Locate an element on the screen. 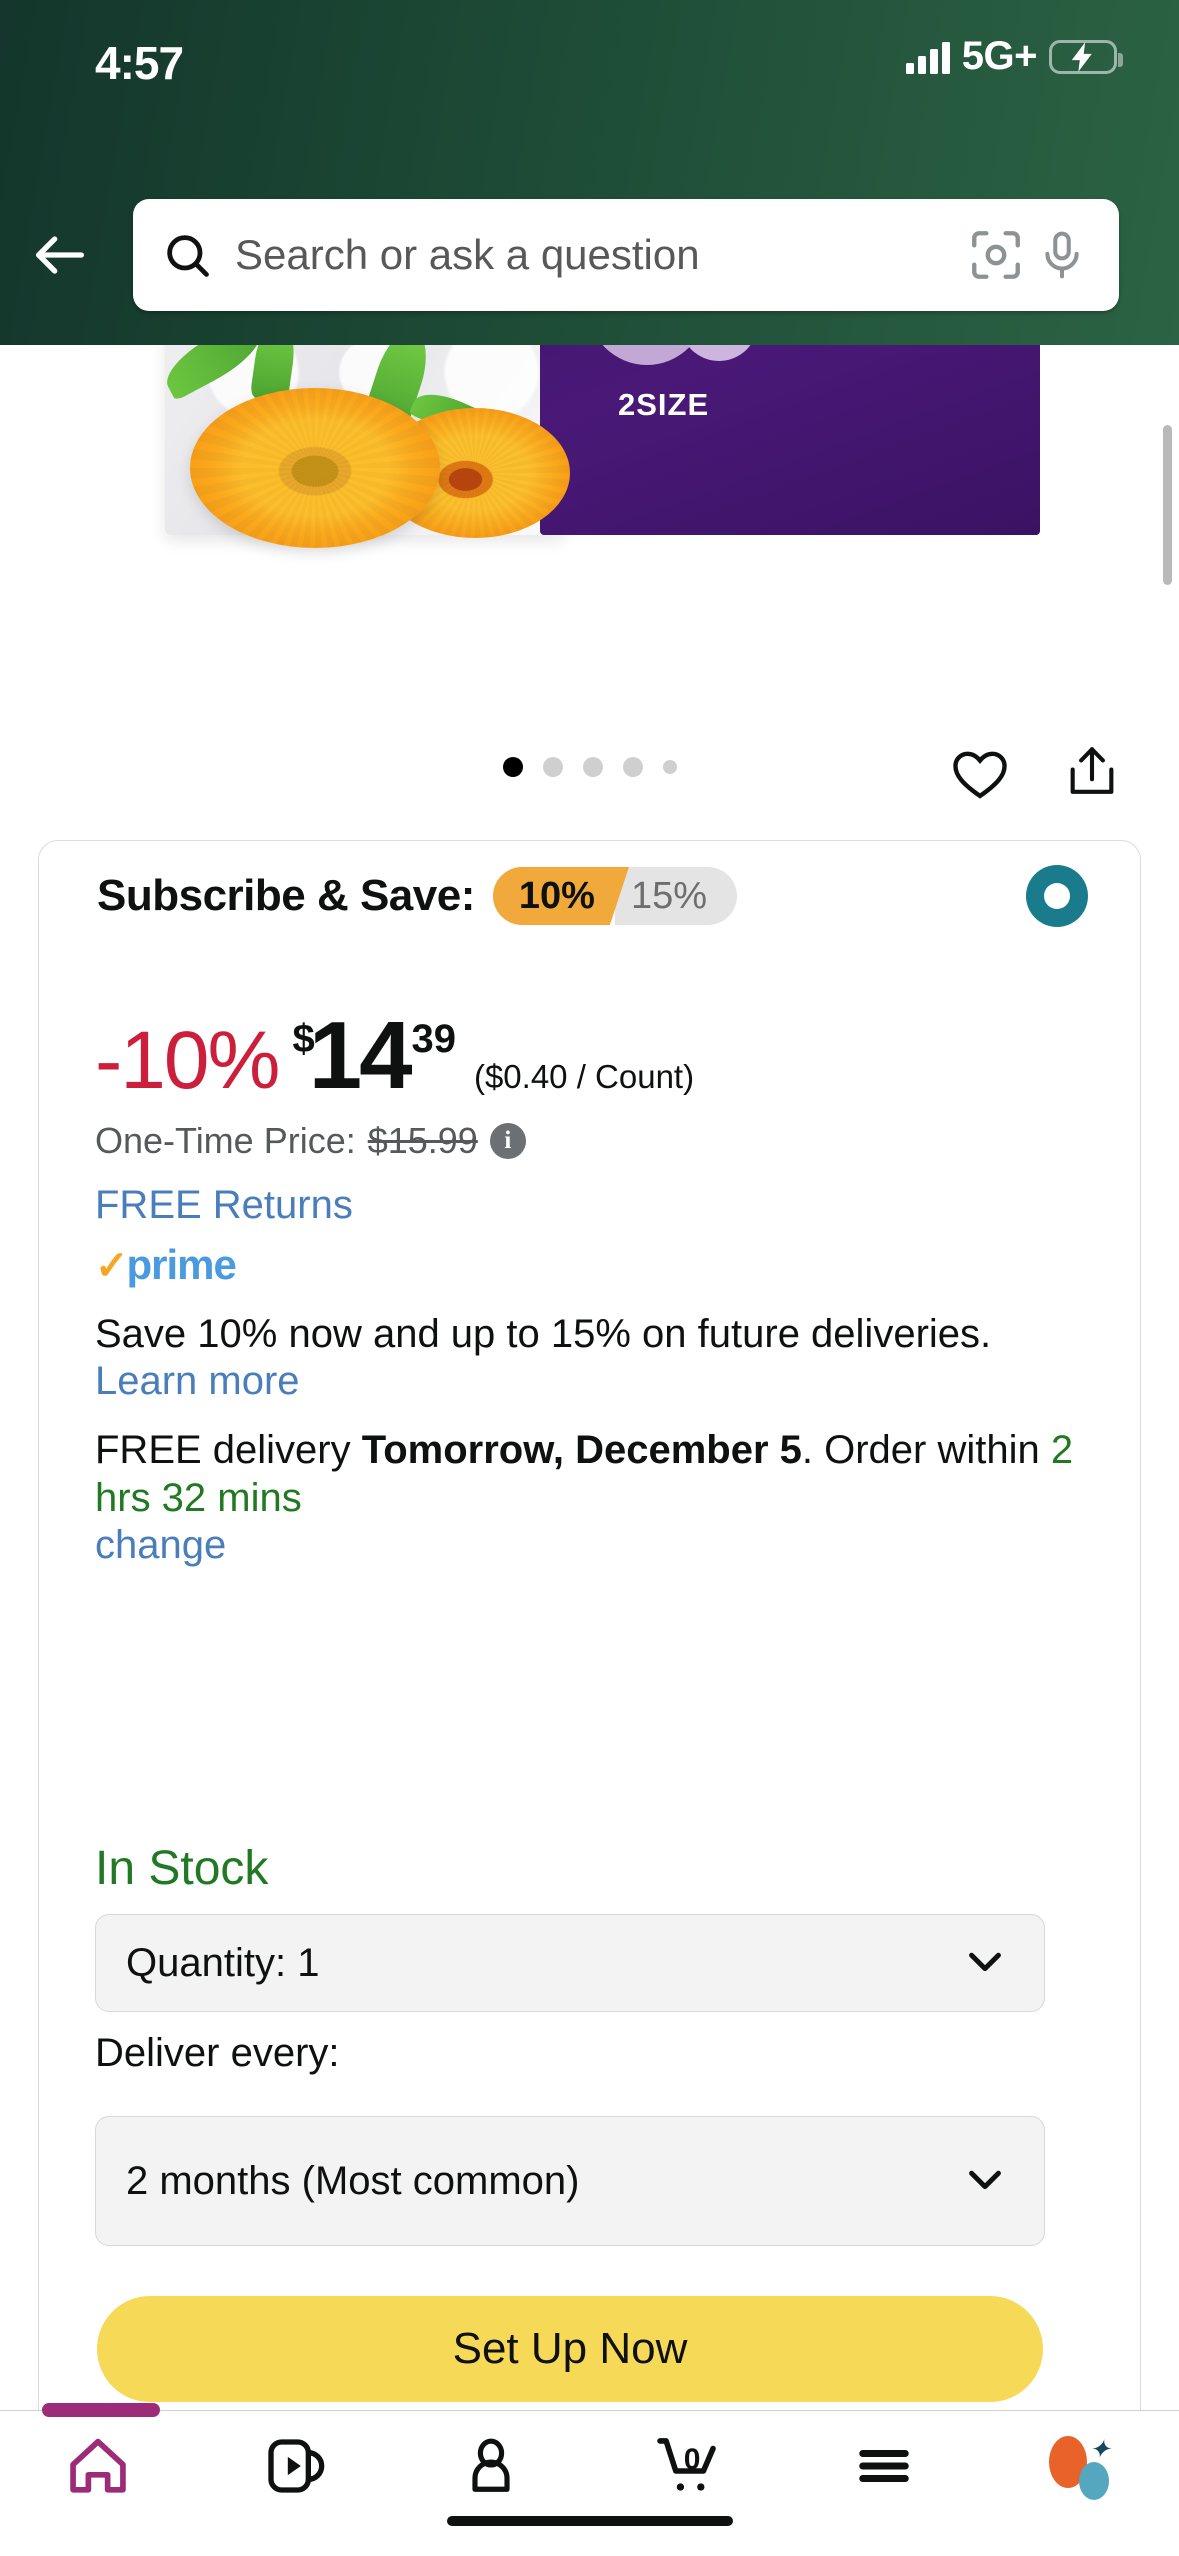 Image resolution: width=1179 pixels, height=2556 pixels. video-play-icon is located at coordinates (296, 2466).